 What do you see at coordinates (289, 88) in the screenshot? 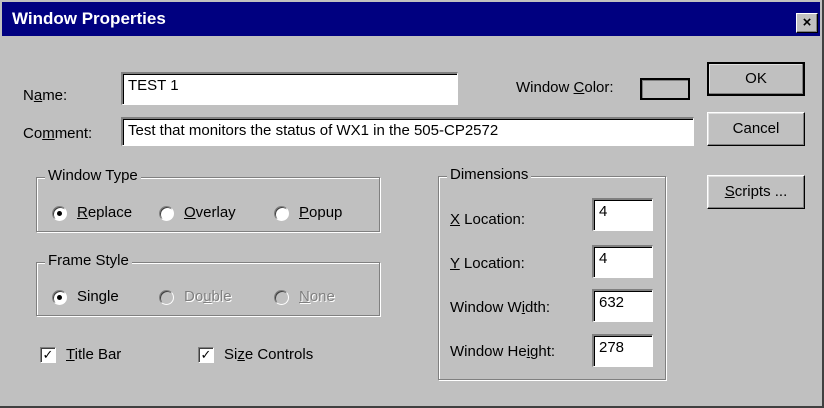
I see `name-input: TEST 1` at bounding box center [289, 88].